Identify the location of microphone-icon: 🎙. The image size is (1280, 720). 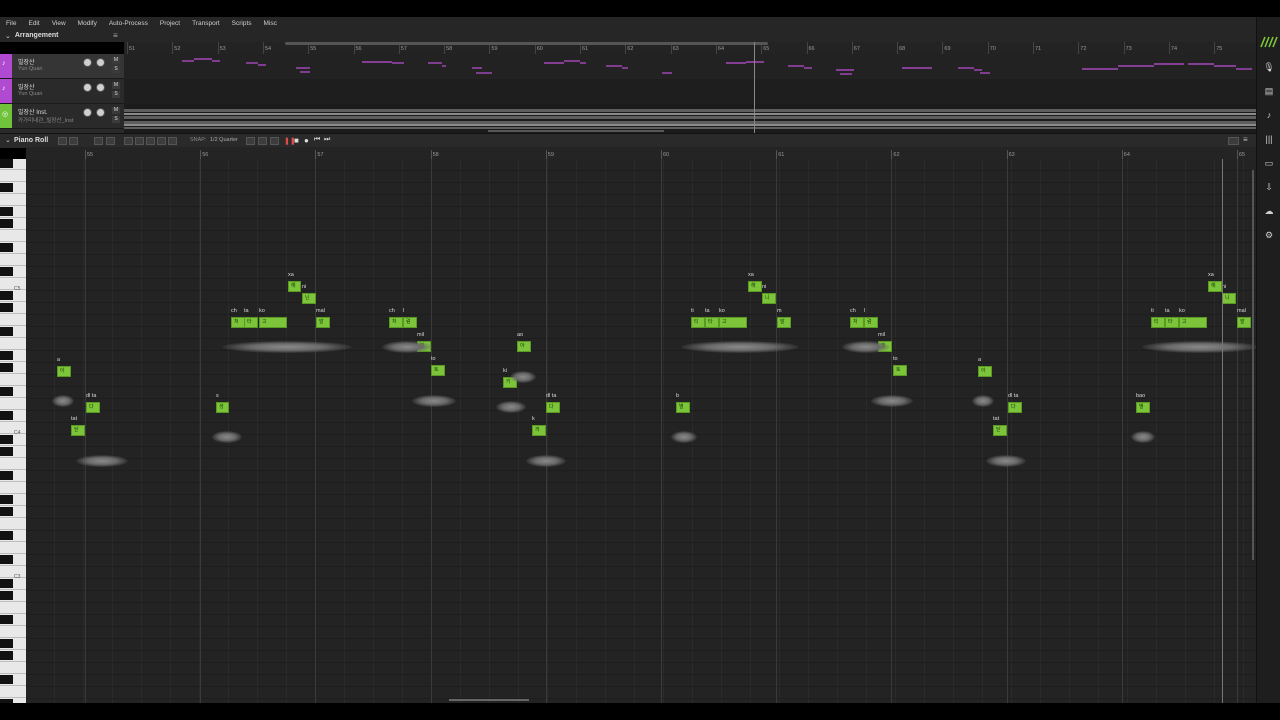
(1269, 67).